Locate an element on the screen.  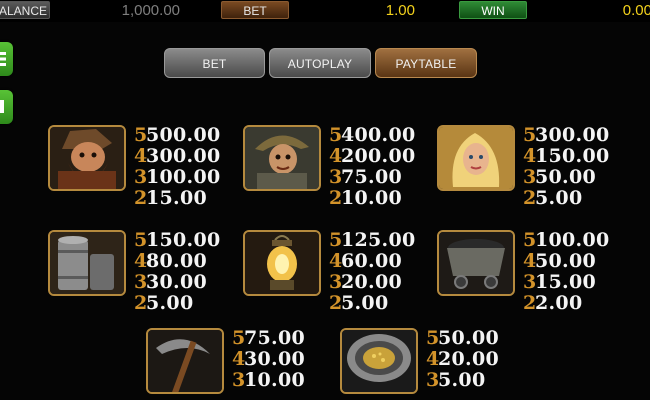
plus-icon is located at coordinates (3, 106).